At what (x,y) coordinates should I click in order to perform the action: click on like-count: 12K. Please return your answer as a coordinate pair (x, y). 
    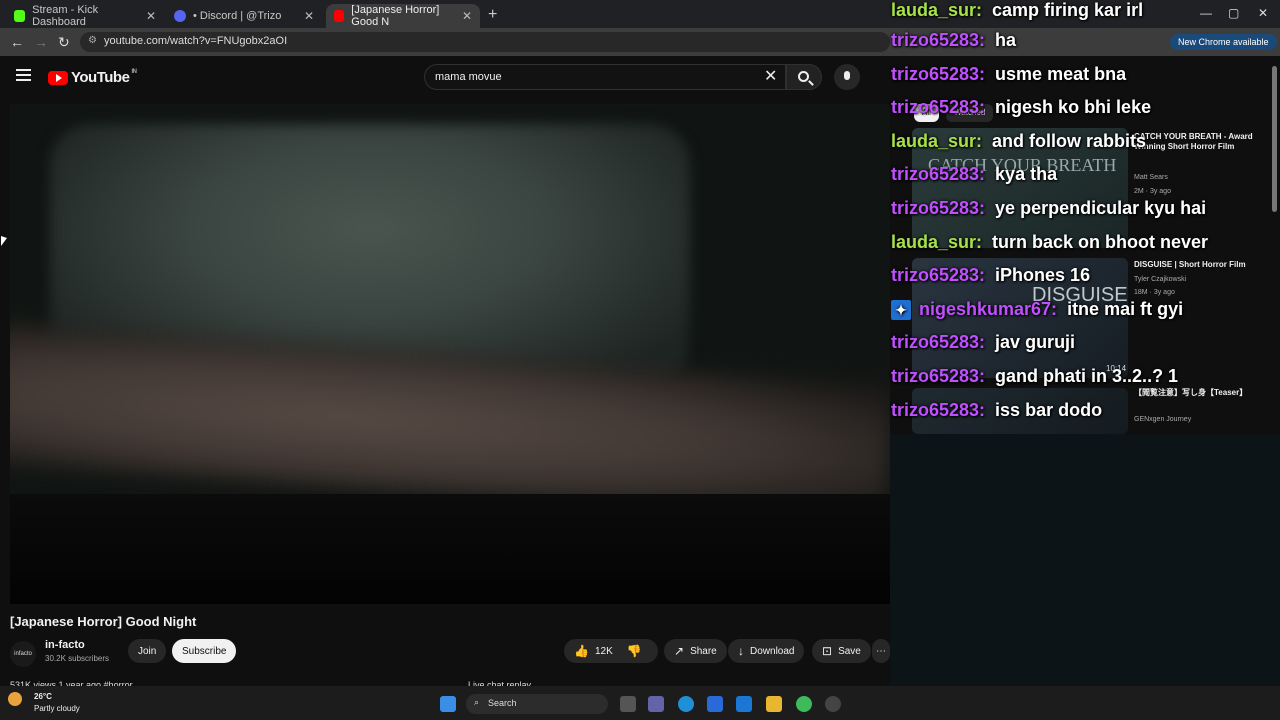
    Looking at the image, I should click on (604, 651).